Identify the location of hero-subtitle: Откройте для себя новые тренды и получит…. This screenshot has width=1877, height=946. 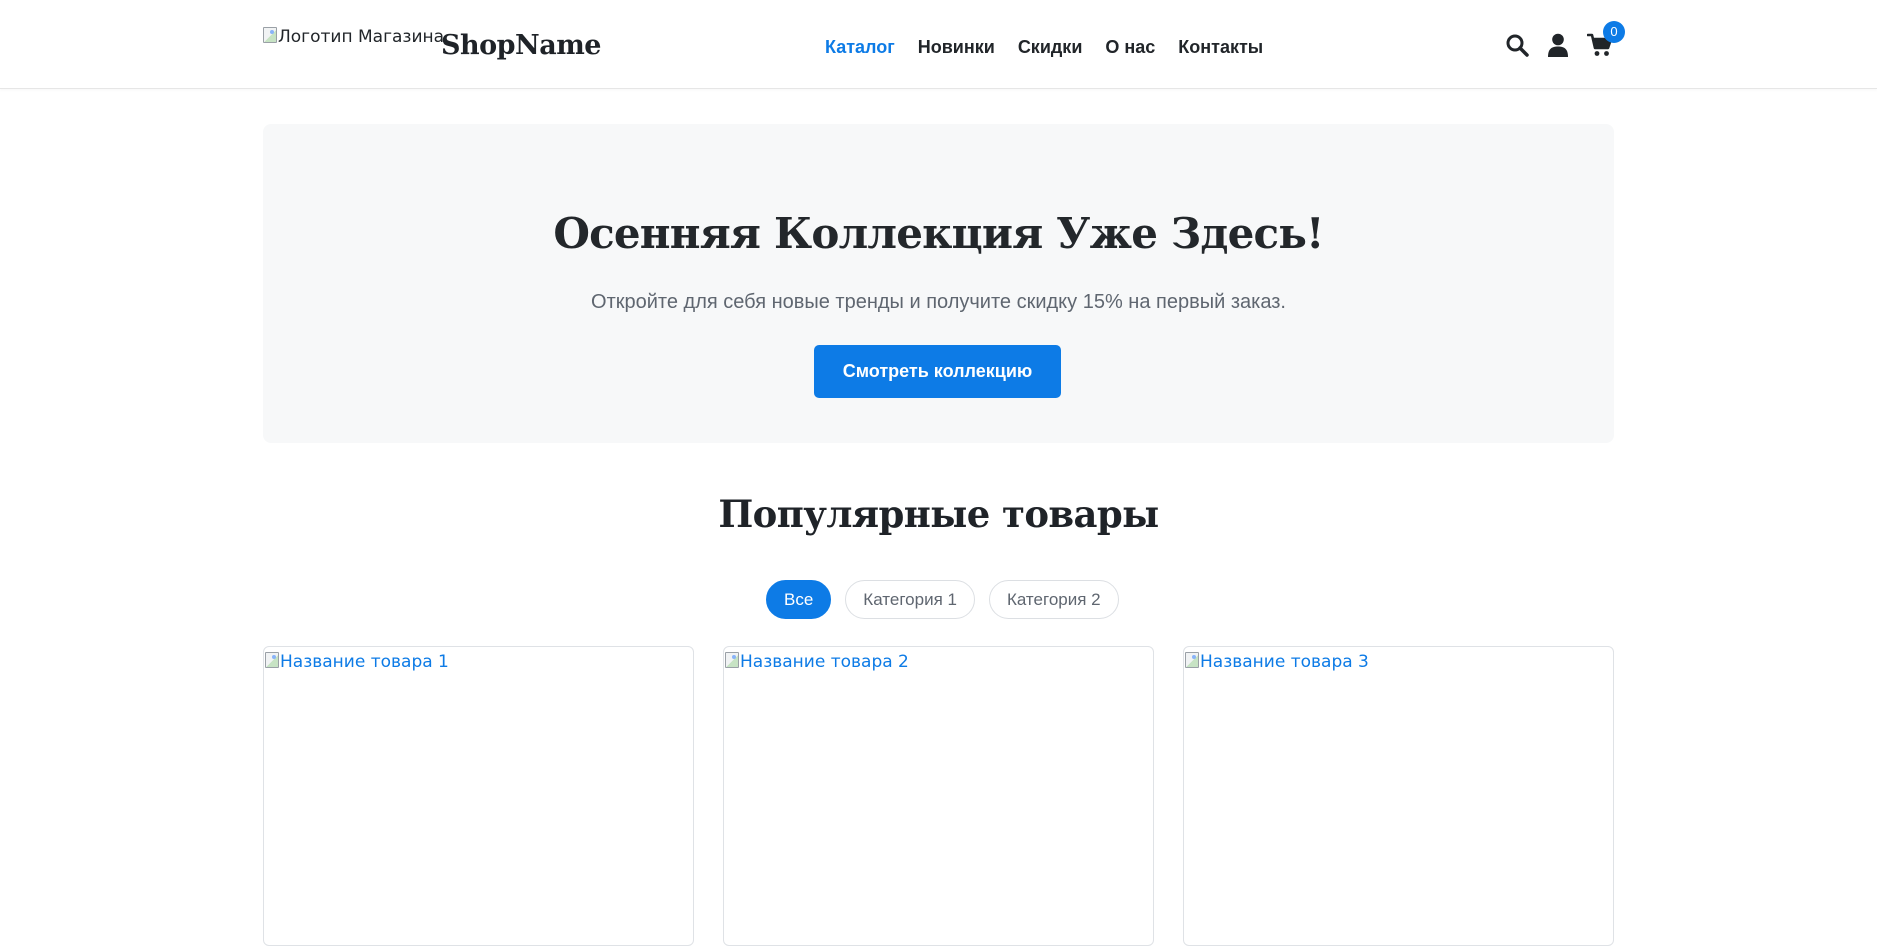
(938, 302).